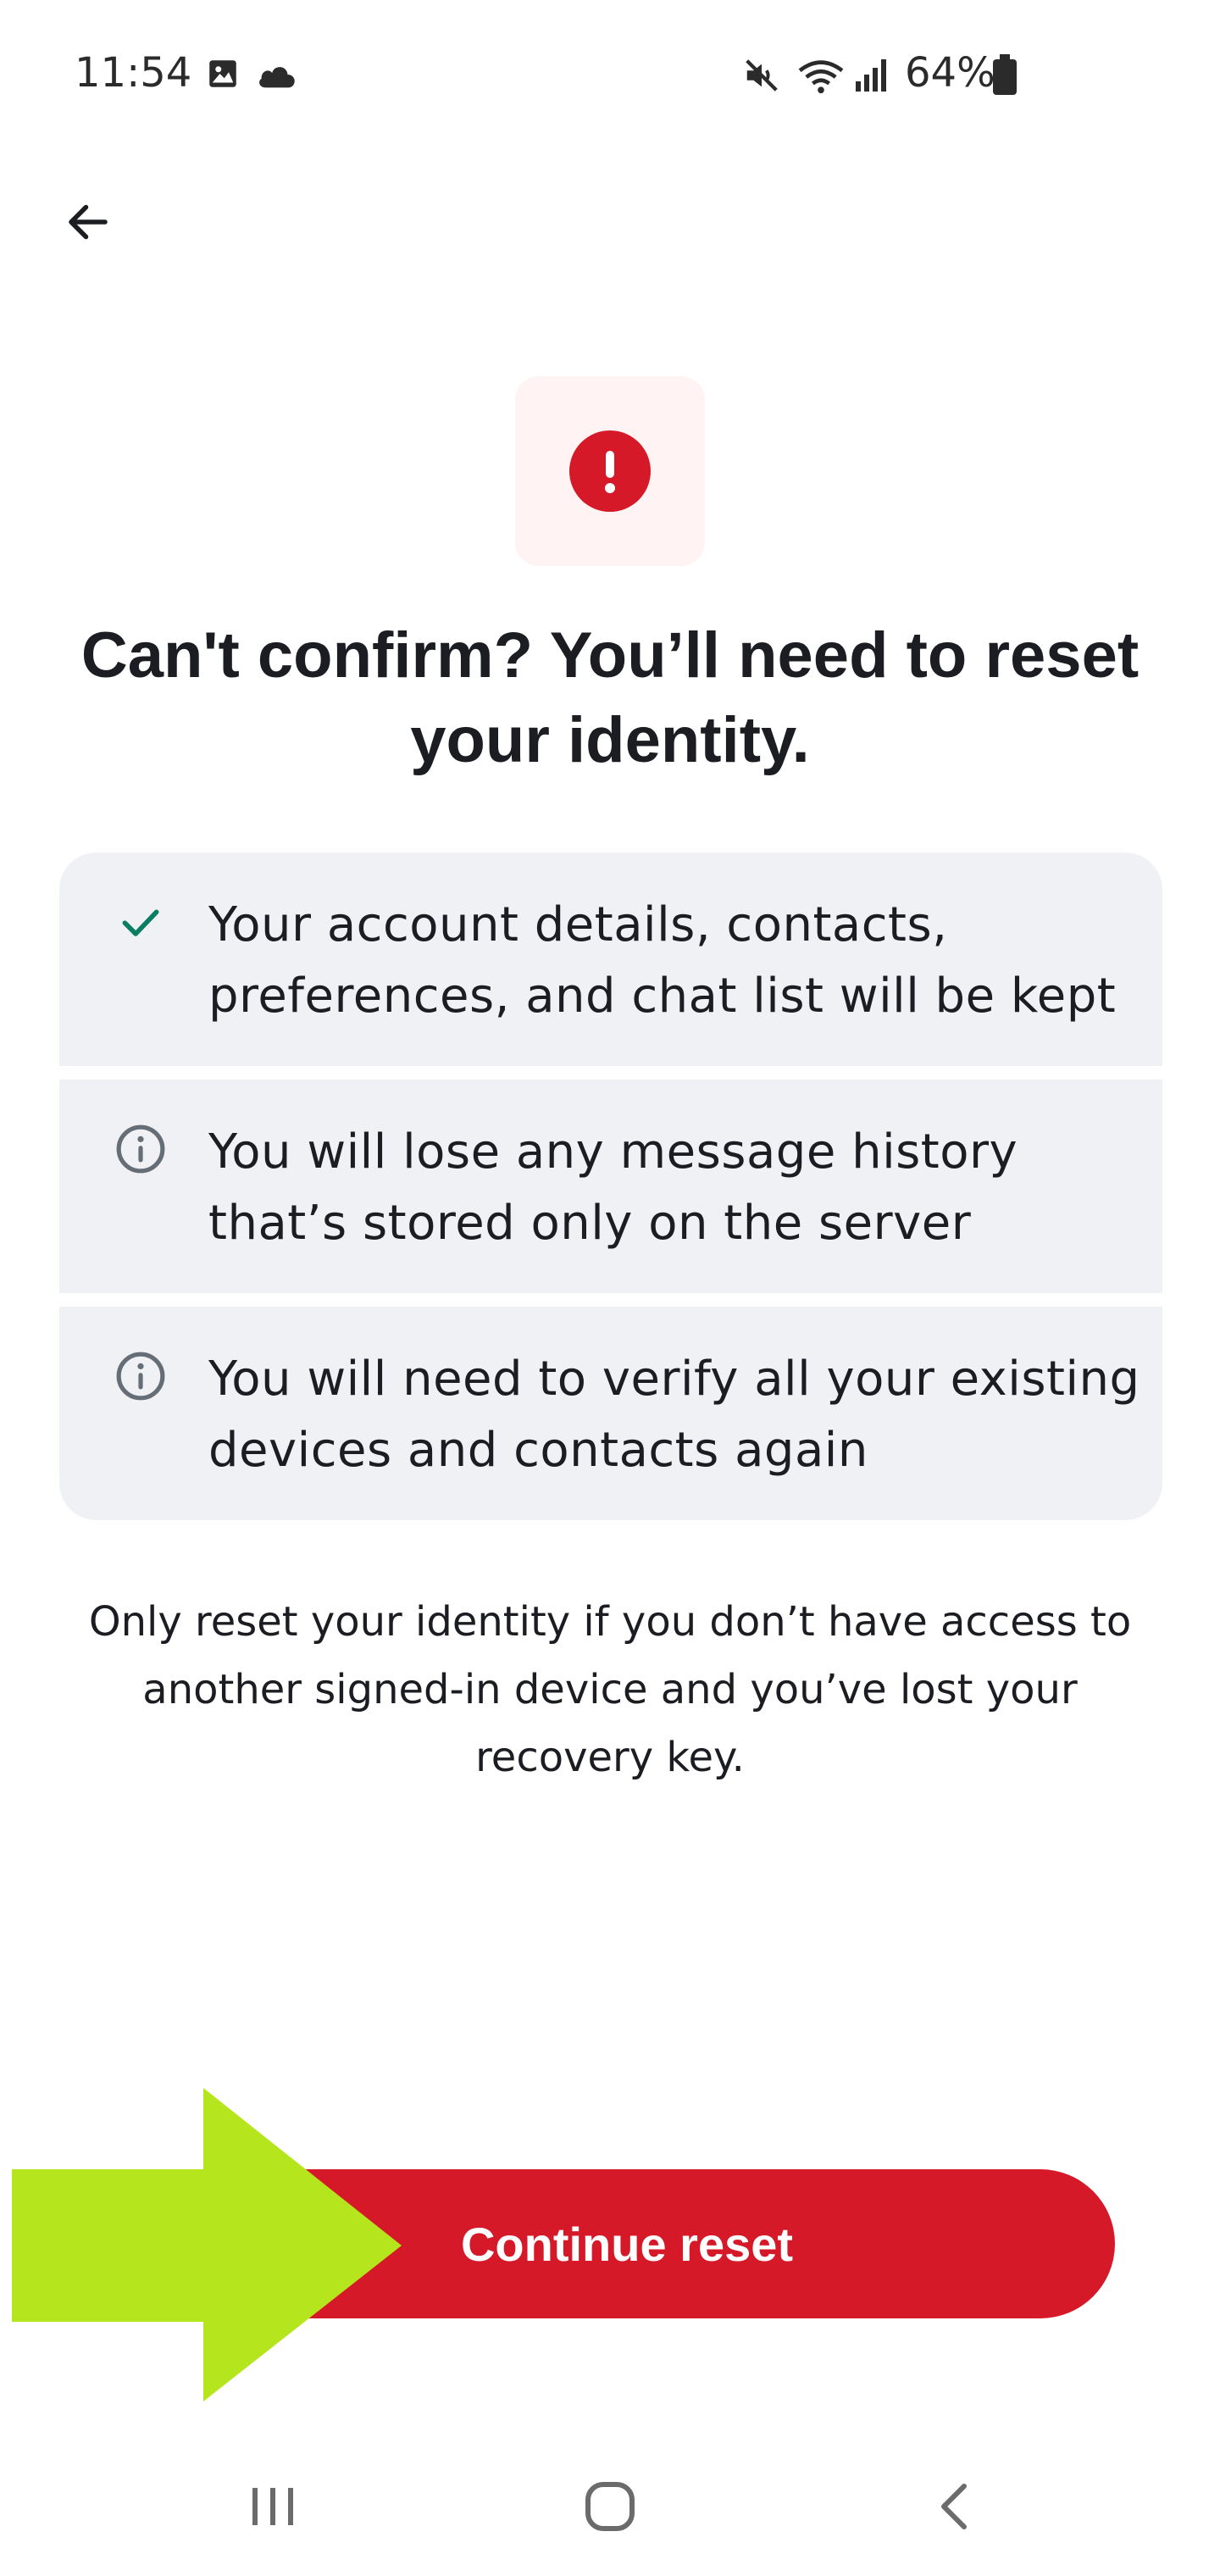 This screenshot has height=2576, width=1220. I want to click on page-title-line-1: Can't confirm? You’ll need to reset, so click(610, 655).